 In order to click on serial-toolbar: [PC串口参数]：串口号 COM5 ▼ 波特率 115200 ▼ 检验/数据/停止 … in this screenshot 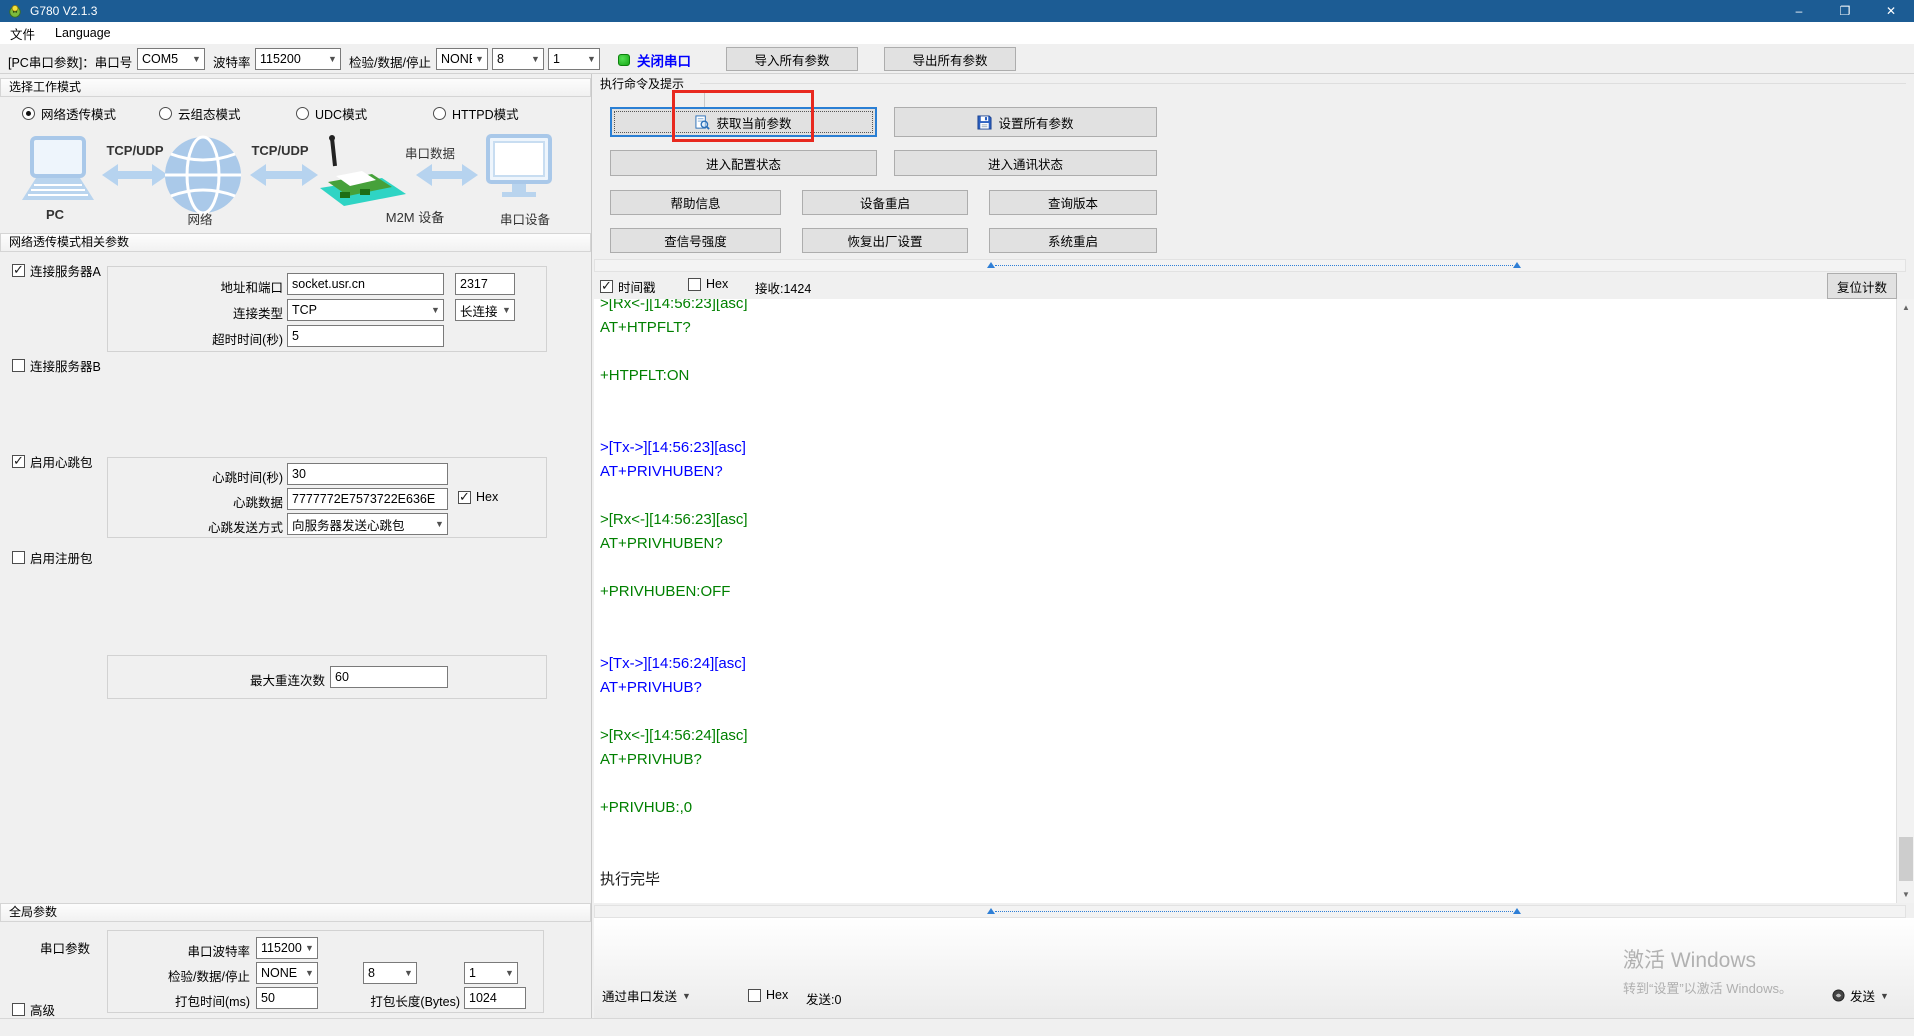, I will do `click(957, 79)`.